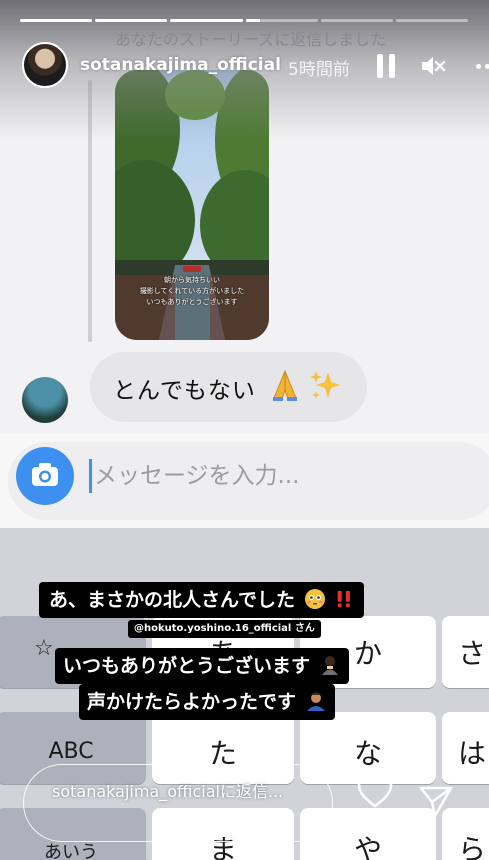 Image resolution: width=489 pixels, height=860 pixels. What do you see at coordinates (244, 20) in the screenshot?
I see `story-progress-bar` at bounding box center [244, 20].